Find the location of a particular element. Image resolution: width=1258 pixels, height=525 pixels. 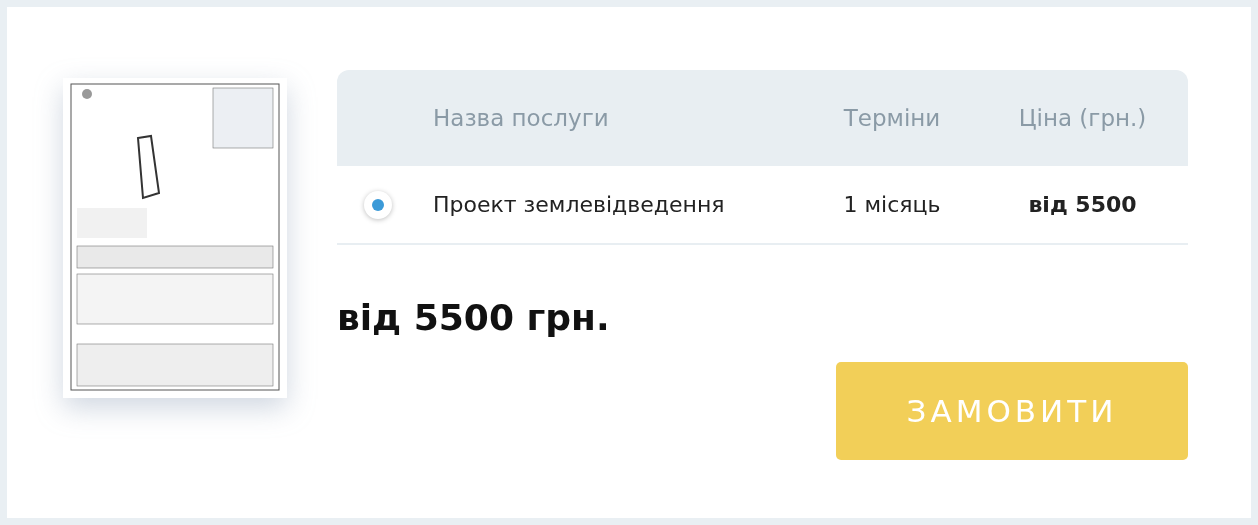

term-cell: 1 місяць is located at coordinates (892, 204).